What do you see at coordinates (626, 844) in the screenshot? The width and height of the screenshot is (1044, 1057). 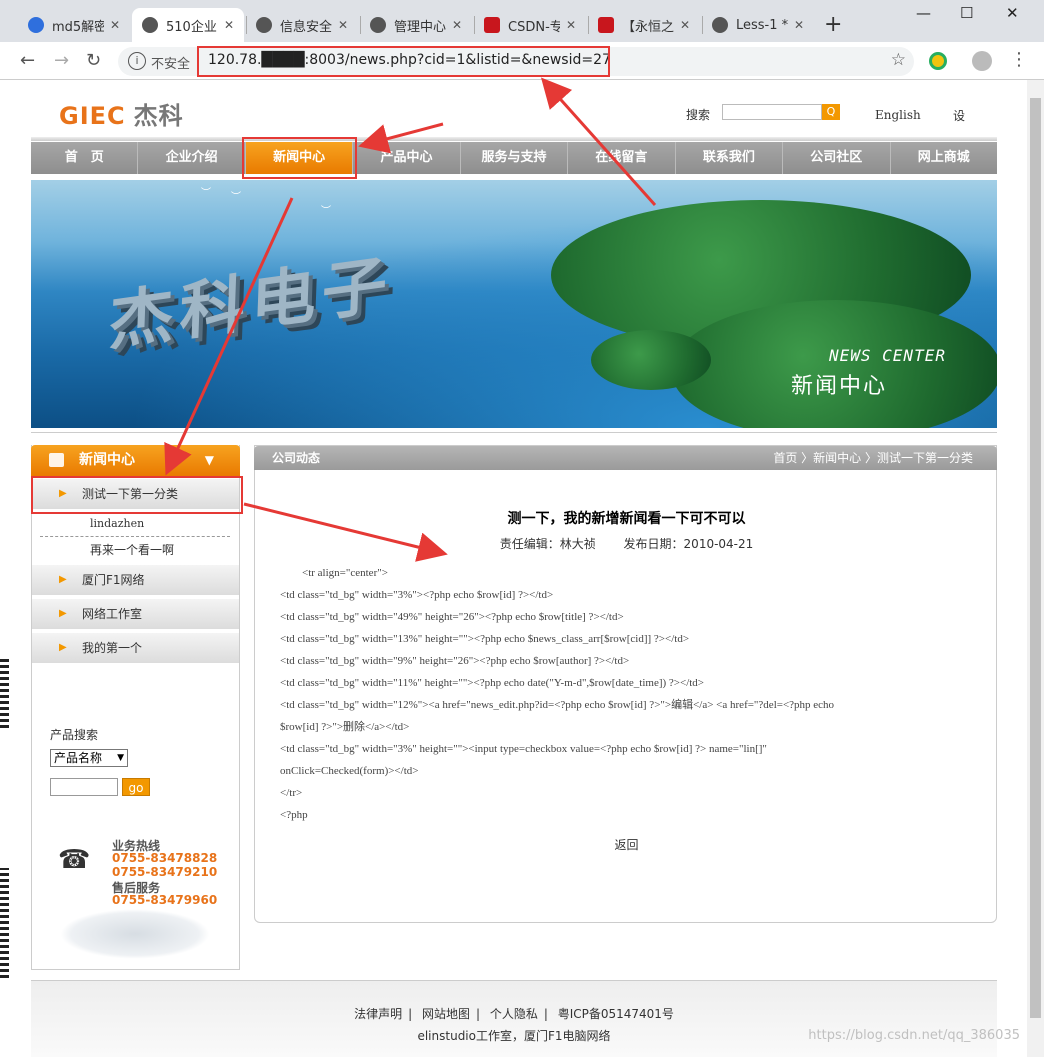 I see `back-link: 返回` at bounding box center [626, 844].